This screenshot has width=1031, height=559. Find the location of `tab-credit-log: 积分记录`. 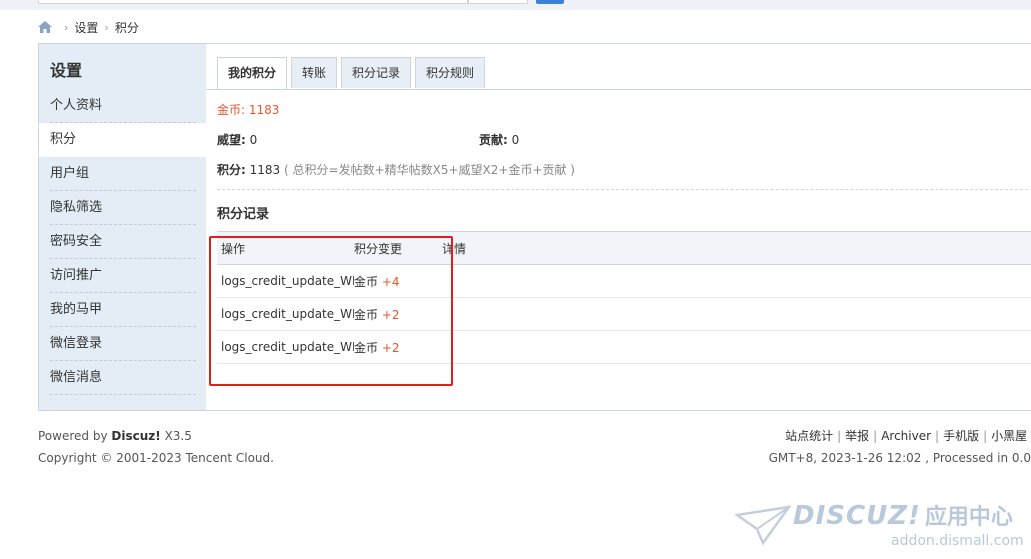

tab-credit-log: 积分记录 is located at coordinates (376, 72).